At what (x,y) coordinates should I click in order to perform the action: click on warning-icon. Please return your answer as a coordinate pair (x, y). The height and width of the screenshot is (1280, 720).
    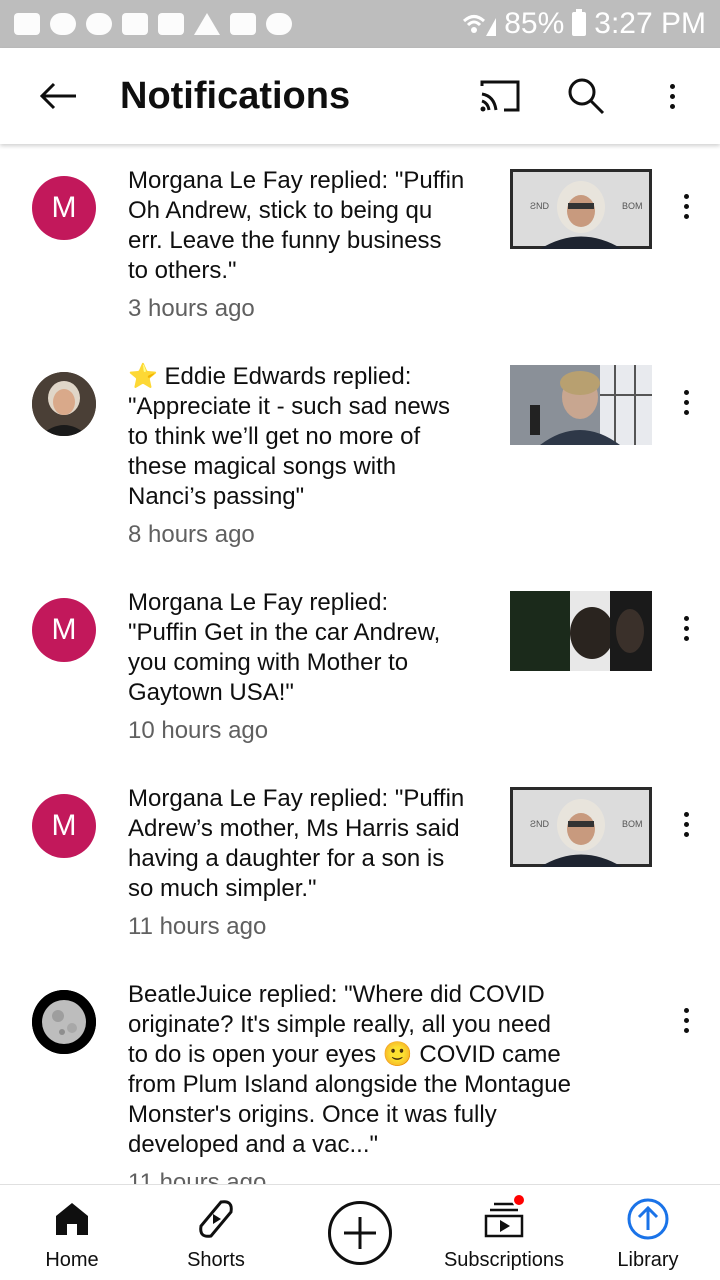
    Looking at the image, I should click on (207, 24).